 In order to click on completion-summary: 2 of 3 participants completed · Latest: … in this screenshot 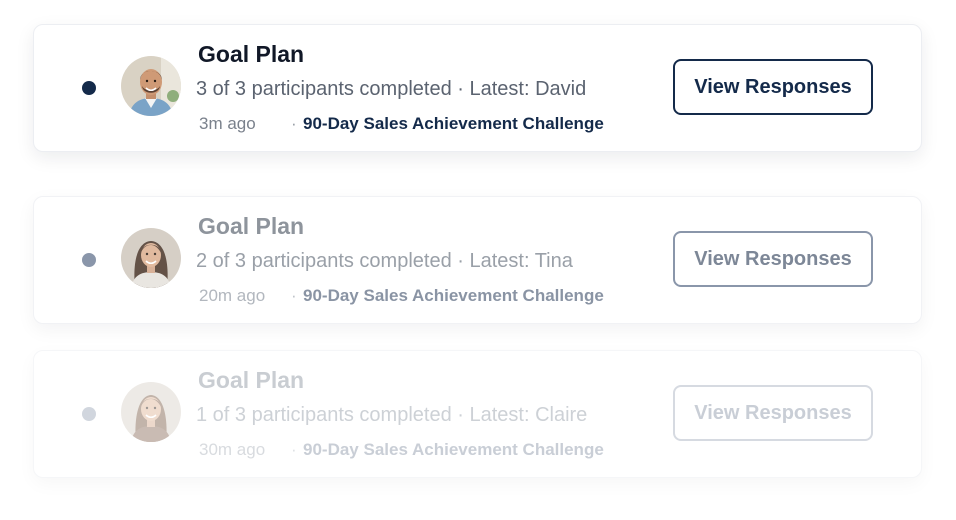, I will do `click(384, 261)`.